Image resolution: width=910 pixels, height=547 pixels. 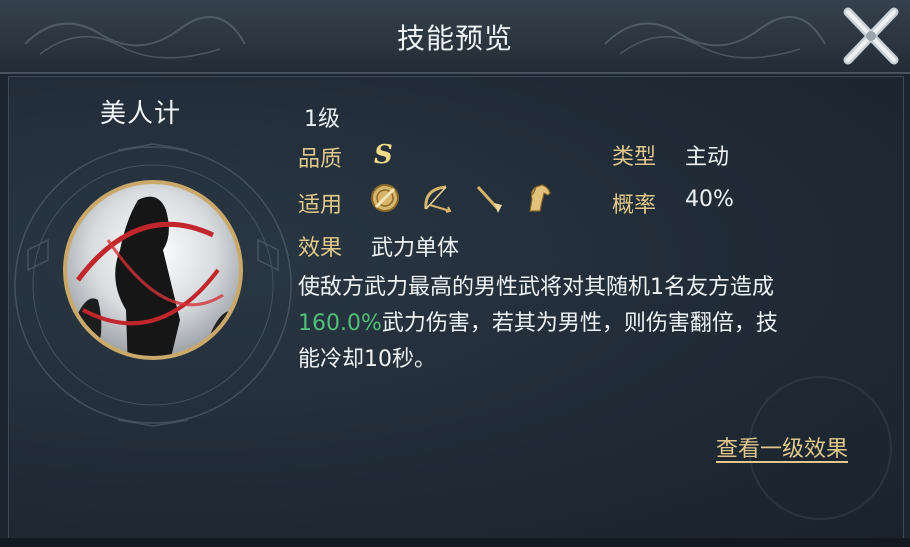 I want to click on spear-icon, so click(x=489, y=199).